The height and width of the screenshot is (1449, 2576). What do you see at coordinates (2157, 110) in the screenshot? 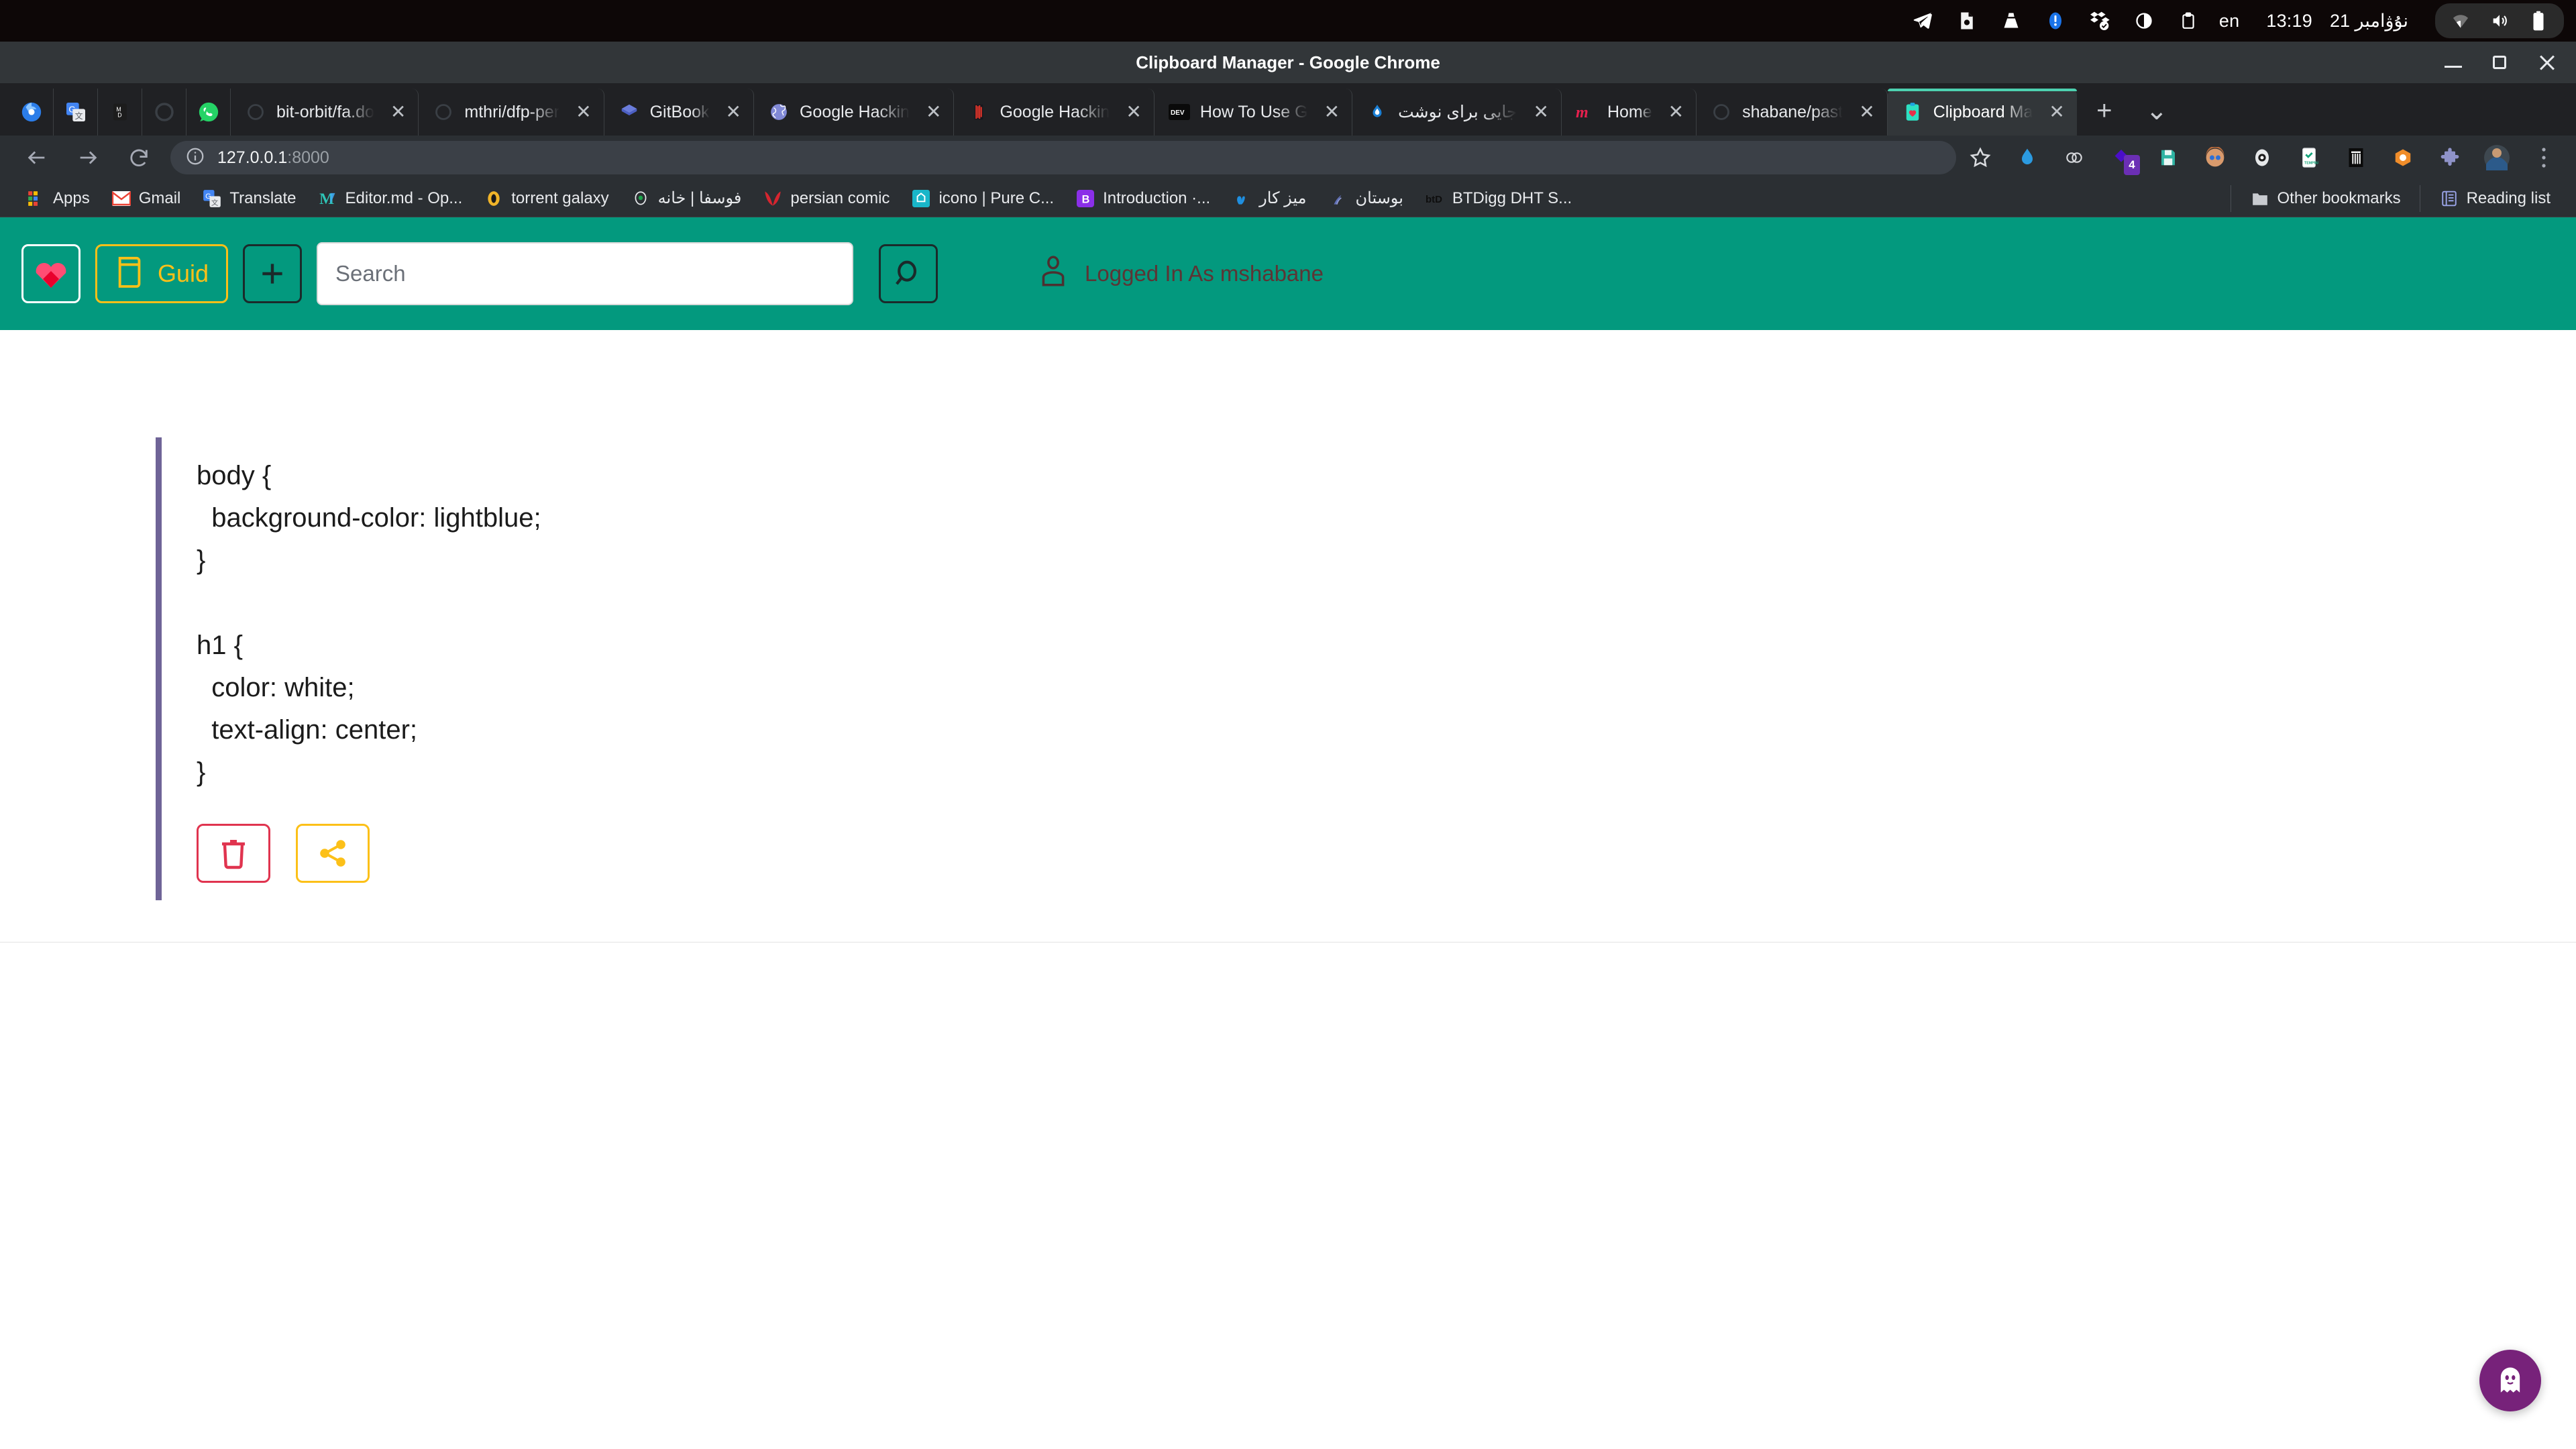
I see `tab-search-button: ⌄` at bounding box center [2157, 110].